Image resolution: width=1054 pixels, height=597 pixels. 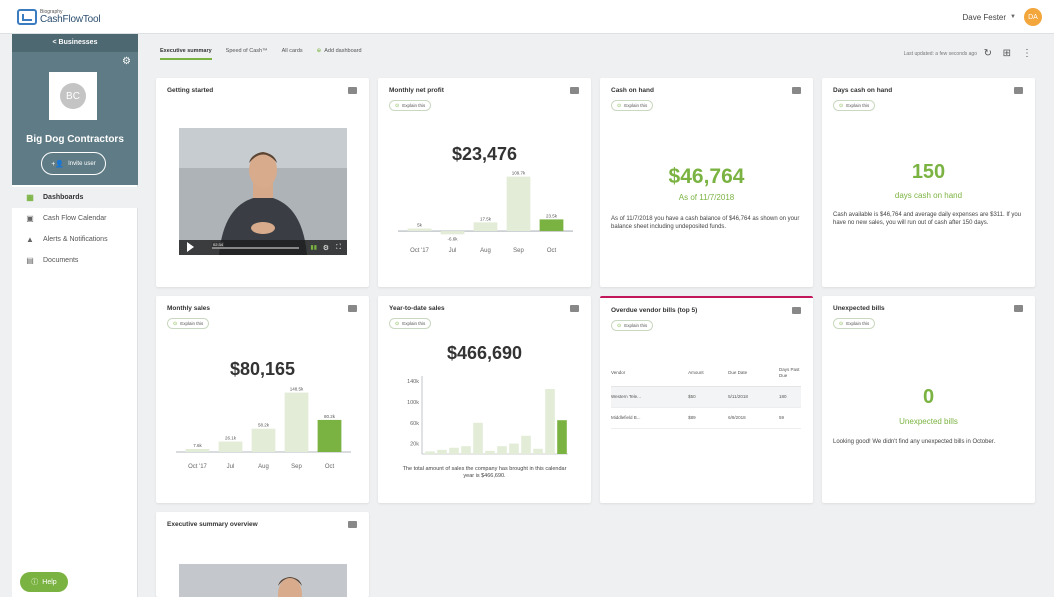 I want to click on data-label: 5k, so click(x=420, y=225).